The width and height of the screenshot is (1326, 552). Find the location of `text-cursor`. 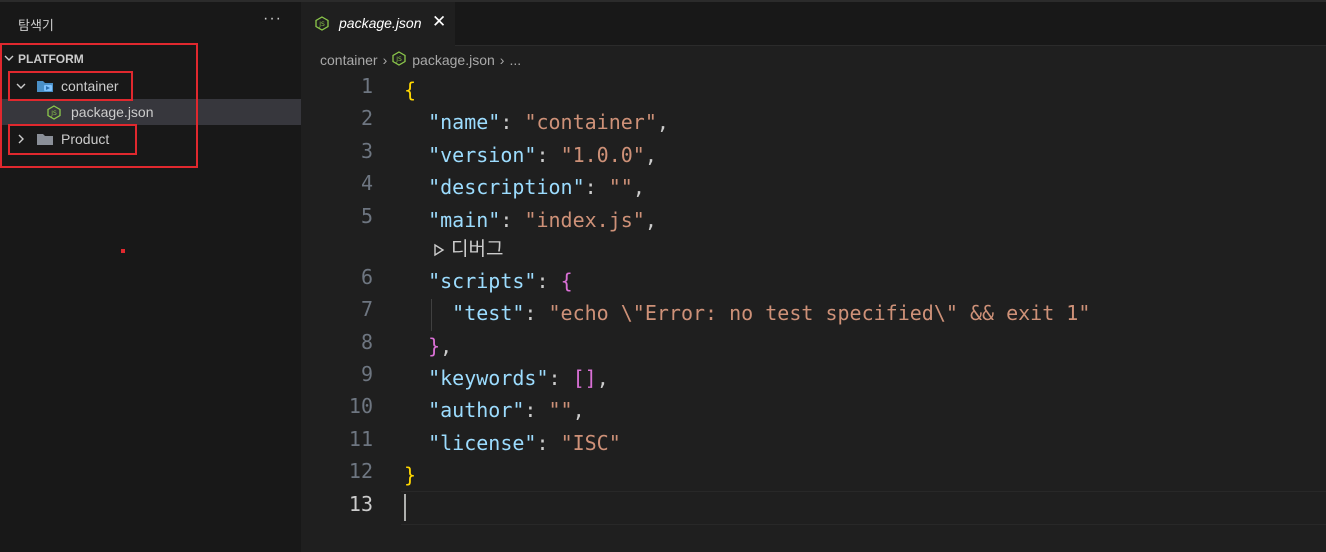

text-cursor is located at coordinates (405, 507).